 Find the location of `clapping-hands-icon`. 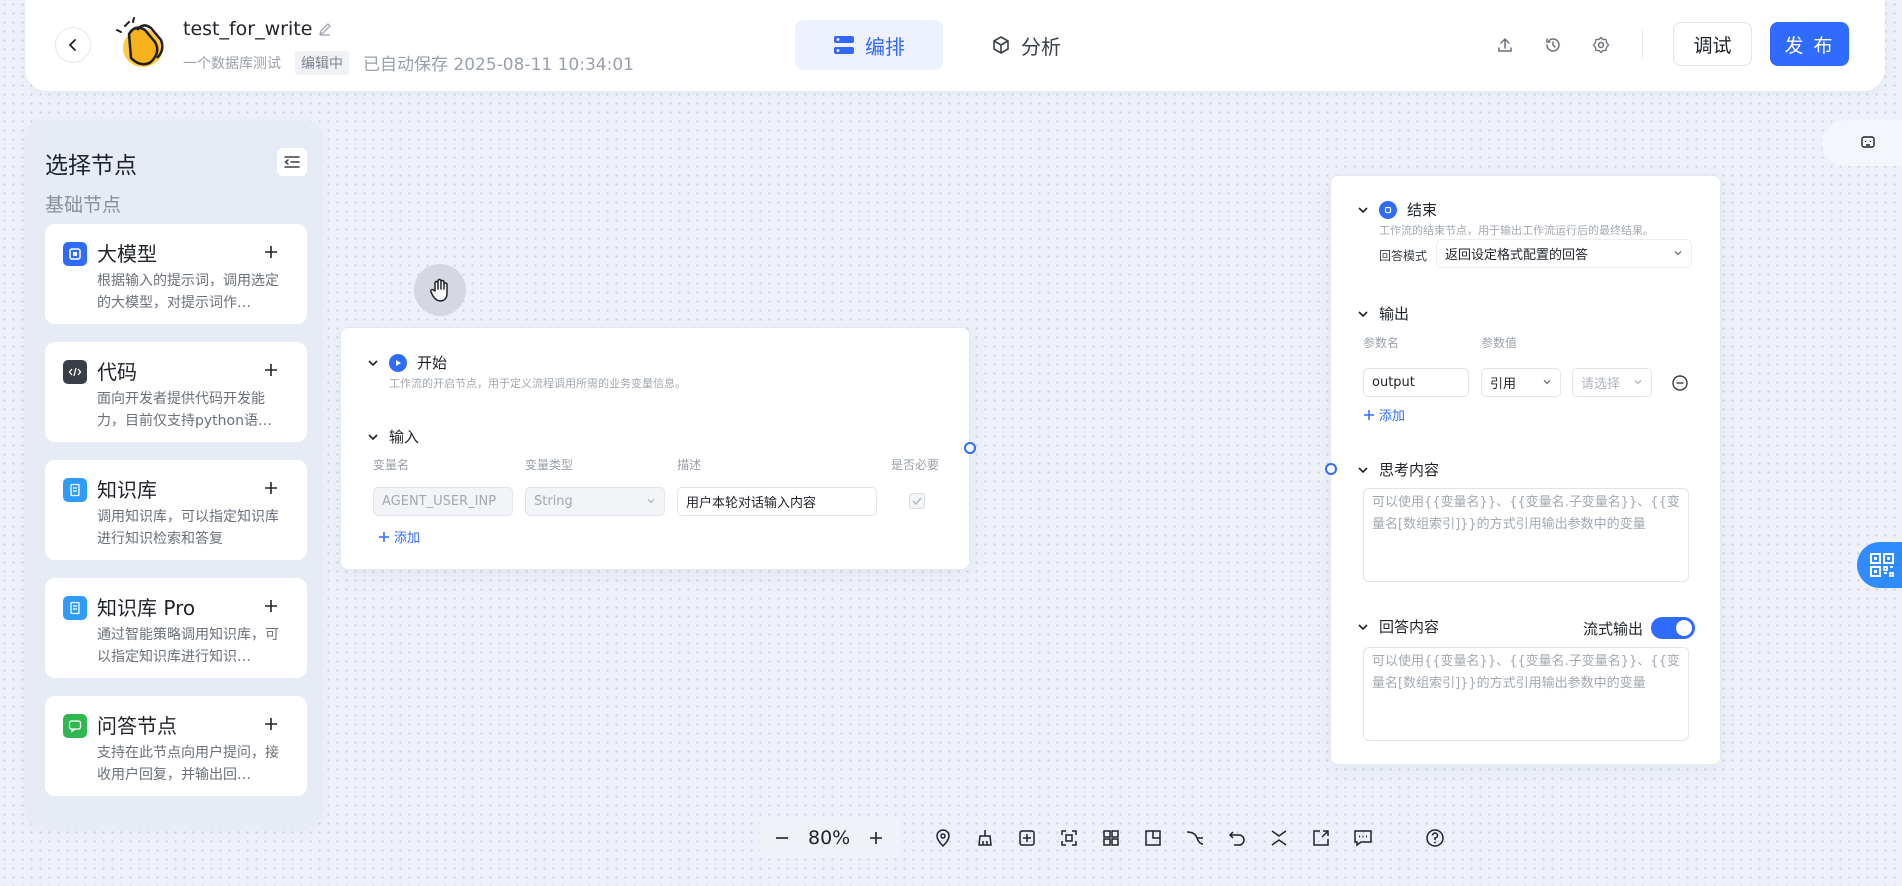

clapping-hands-icon is located at coordinates (140, 42).